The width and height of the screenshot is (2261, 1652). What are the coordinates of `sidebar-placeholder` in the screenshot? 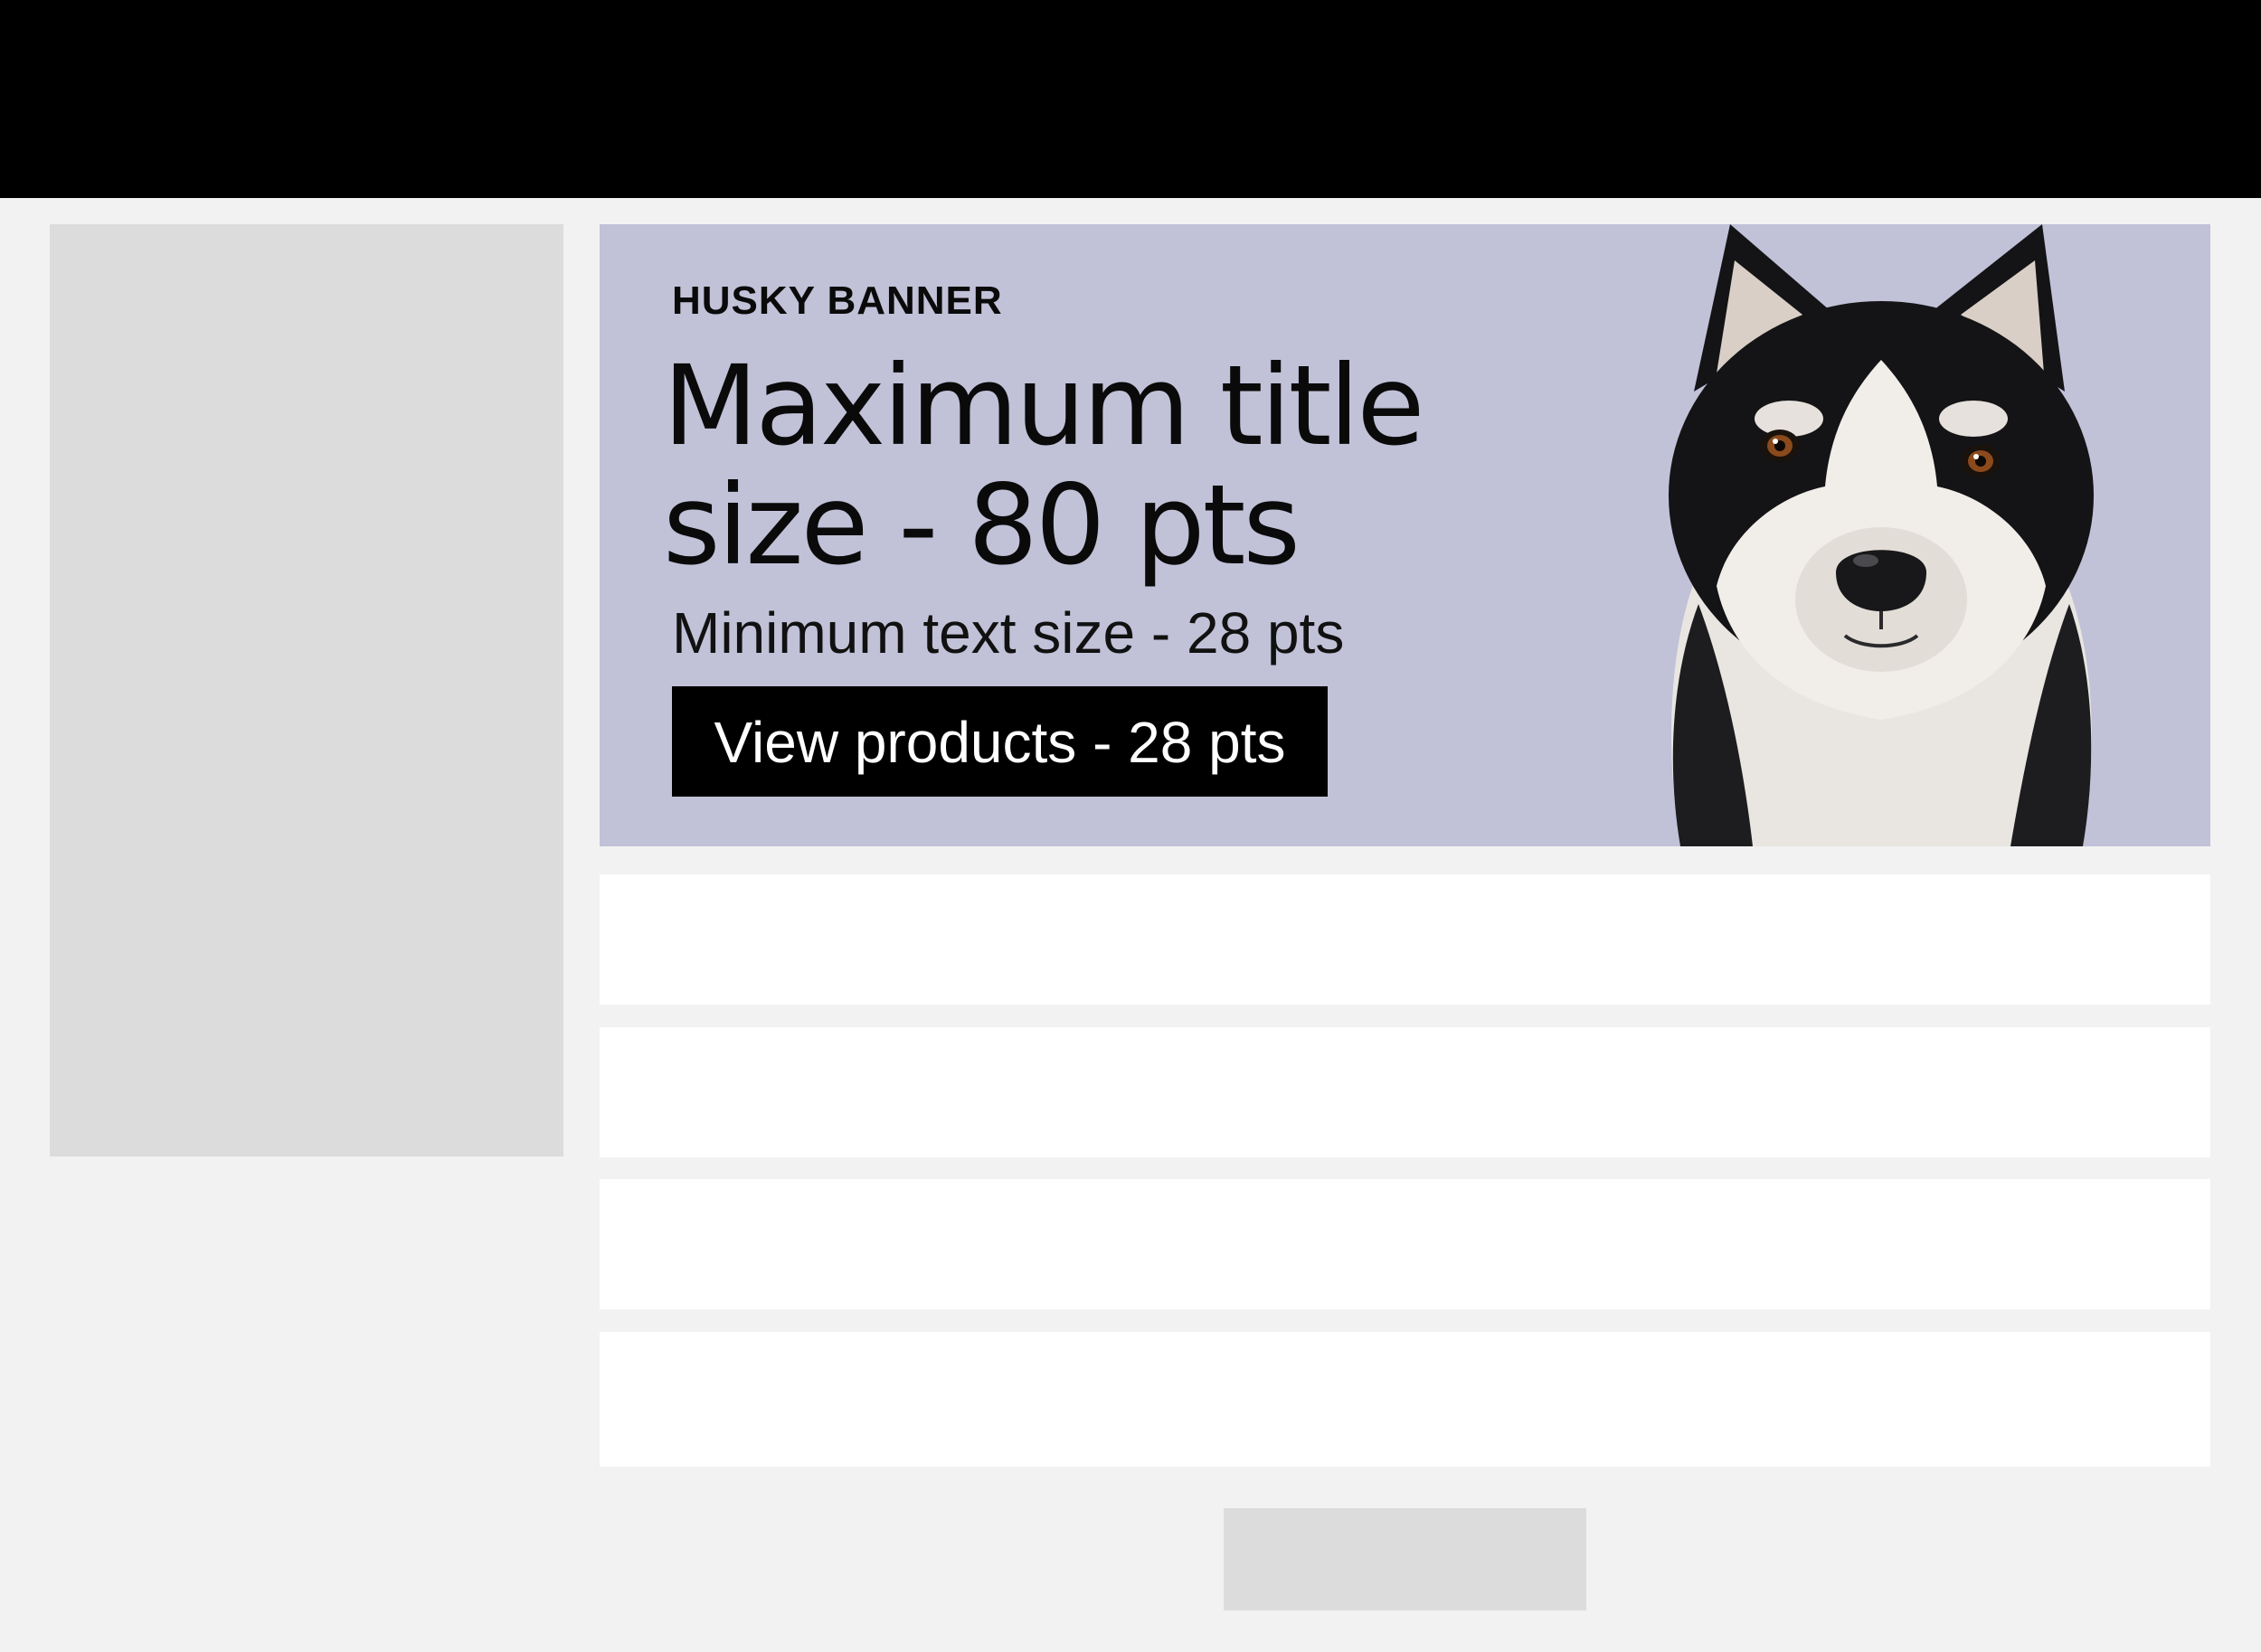 It's located at (306, 690).